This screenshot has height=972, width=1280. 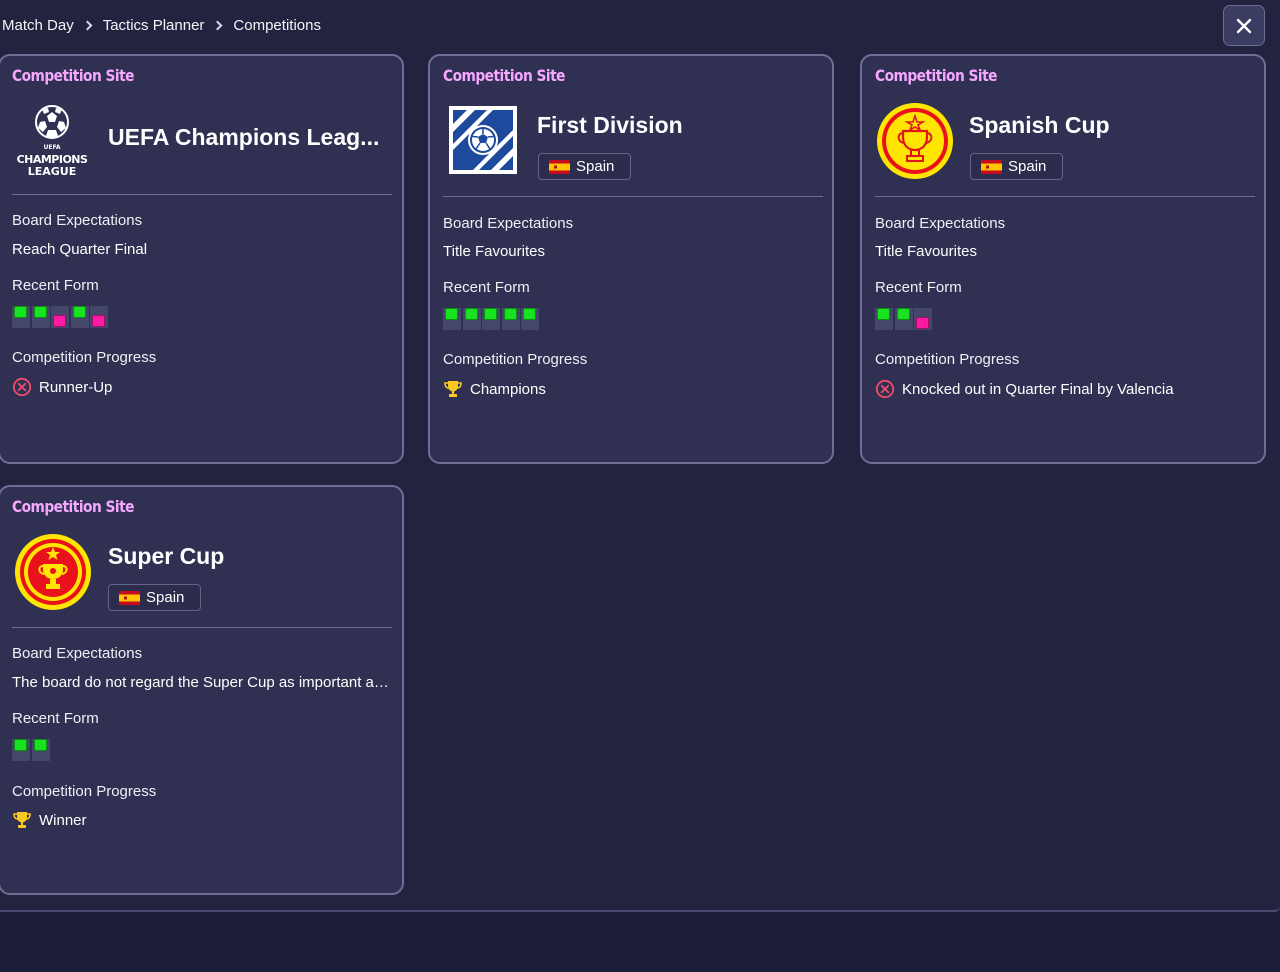 I want to click on close-icon, so click(x=1244, y=25).